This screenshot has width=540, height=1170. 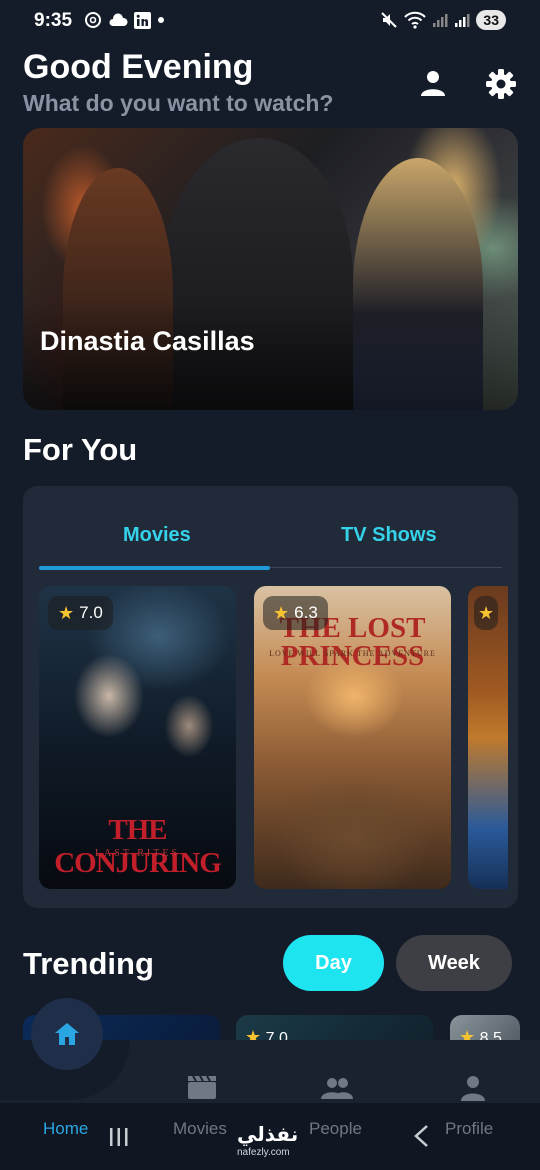 What do you see at coordinates (137, 853) in the screenshot?
I see `poster-subtitle: LAST RITES` at bounding box center [137, 853].